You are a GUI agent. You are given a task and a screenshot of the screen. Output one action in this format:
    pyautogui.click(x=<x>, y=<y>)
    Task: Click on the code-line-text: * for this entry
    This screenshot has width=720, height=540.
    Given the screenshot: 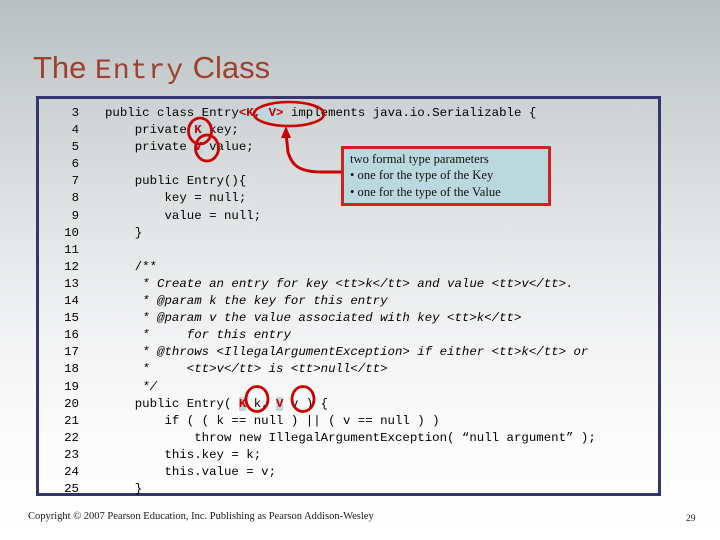 What is the action you would take?
    pyautogui.click(x=185, y=335)
    